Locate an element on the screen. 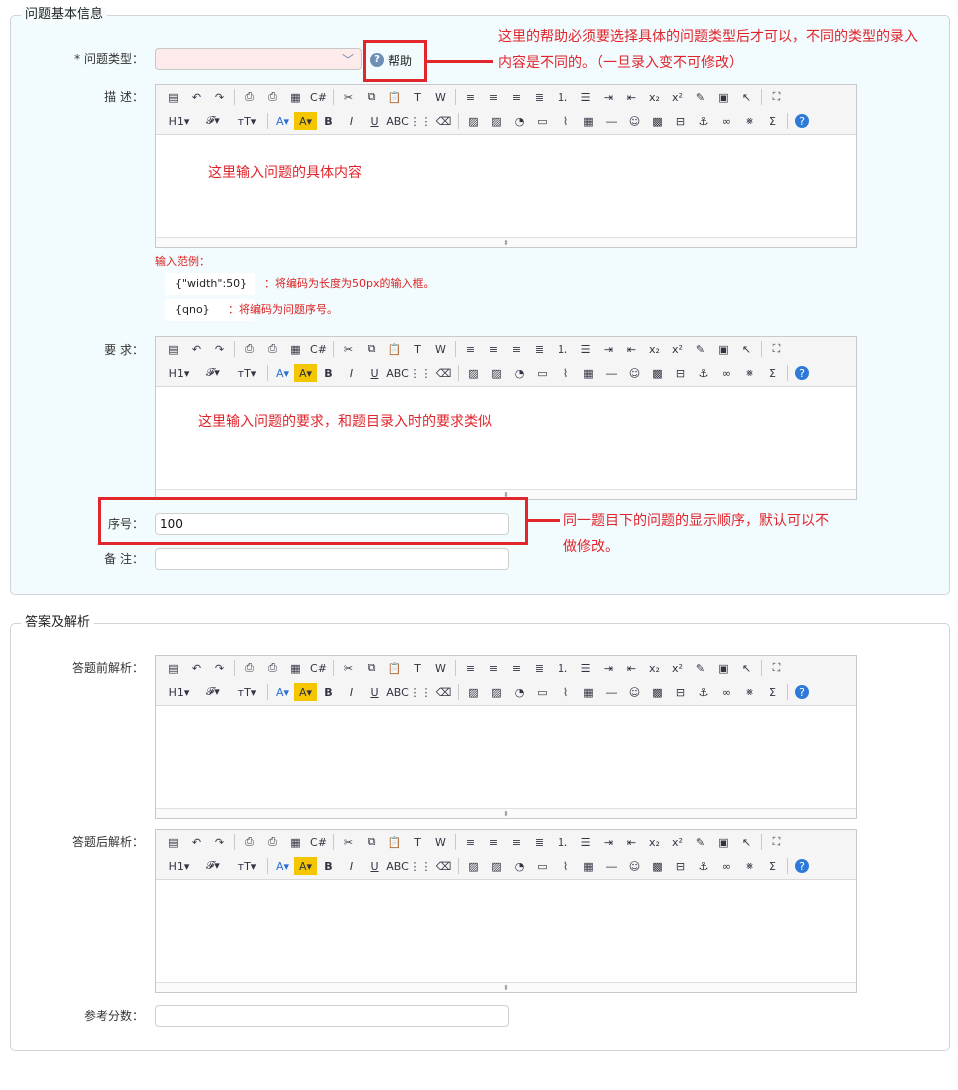  source-icon: ▤ is located at coordinates (173, 349).